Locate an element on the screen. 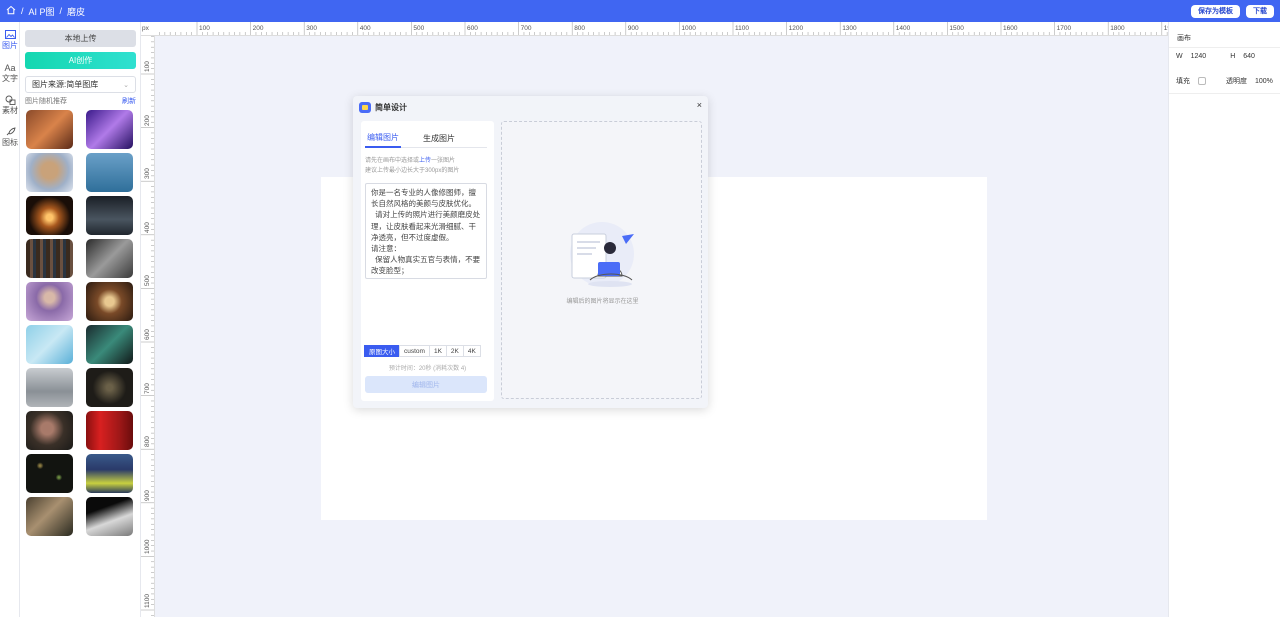 Image resolution: width=1280 pixels, height=617 pixels. image-icon is located at coordinates (10, 34).